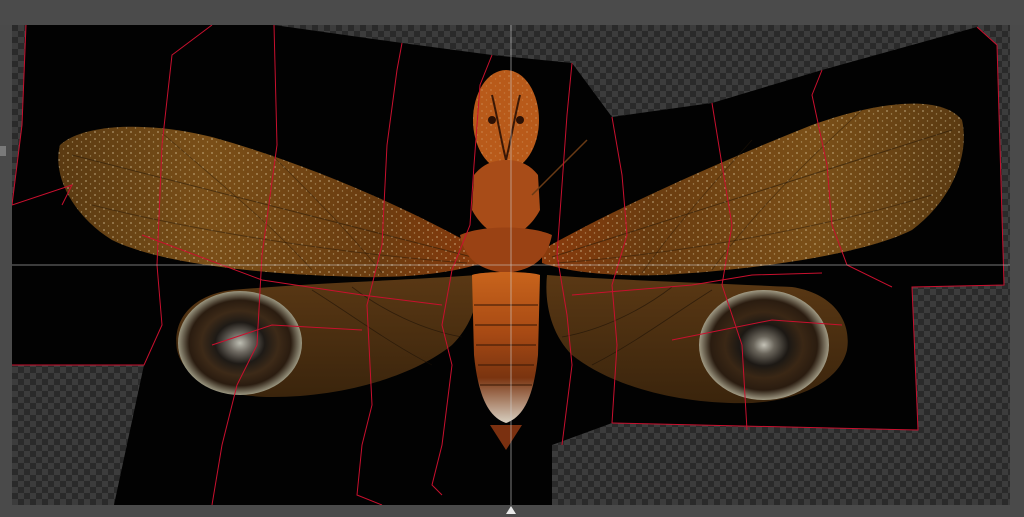 The width and height of the screenshot is (1024, 517). What do you see at coordinates (512, 12) in the screenshot?
I see `top-toolbar-area` at bounding box center [512, 12].